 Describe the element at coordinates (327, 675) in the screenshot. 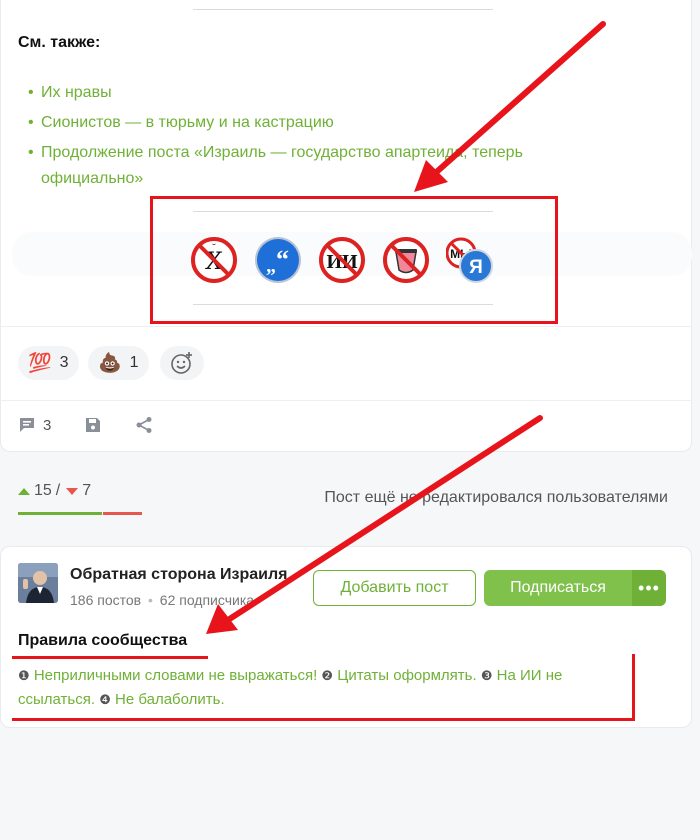

I see `rule-number: ❷` at that location.